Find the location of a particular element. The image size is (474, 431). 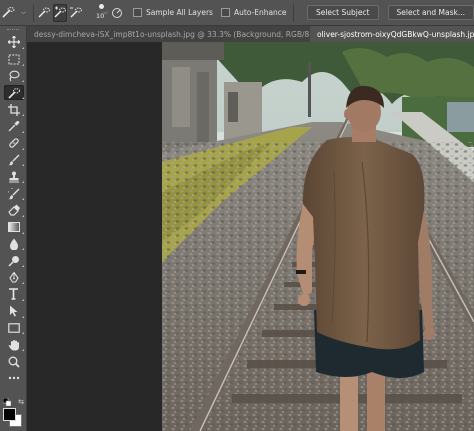

path-selection-icon is located at coordinates (13, 311).